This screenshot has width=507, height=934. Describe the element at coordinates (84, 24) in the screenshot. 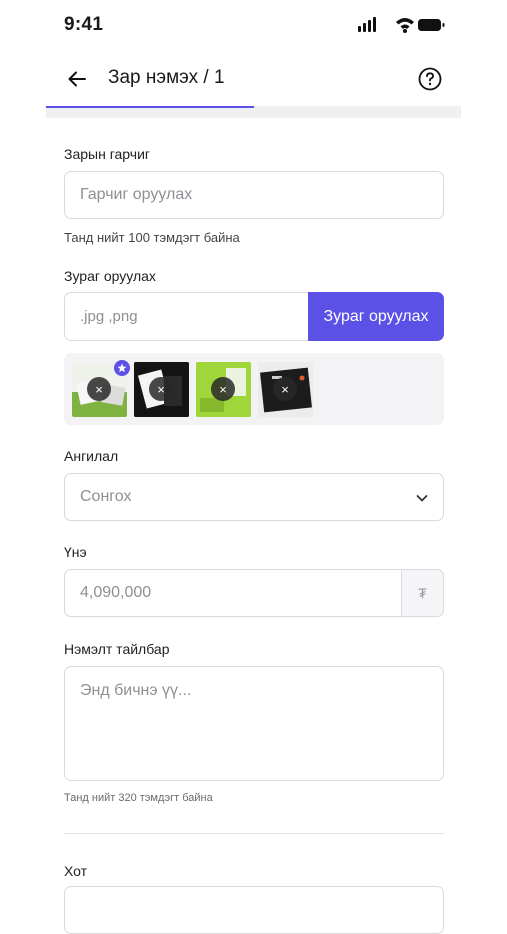

I see `status-time: 9:41` at that location.